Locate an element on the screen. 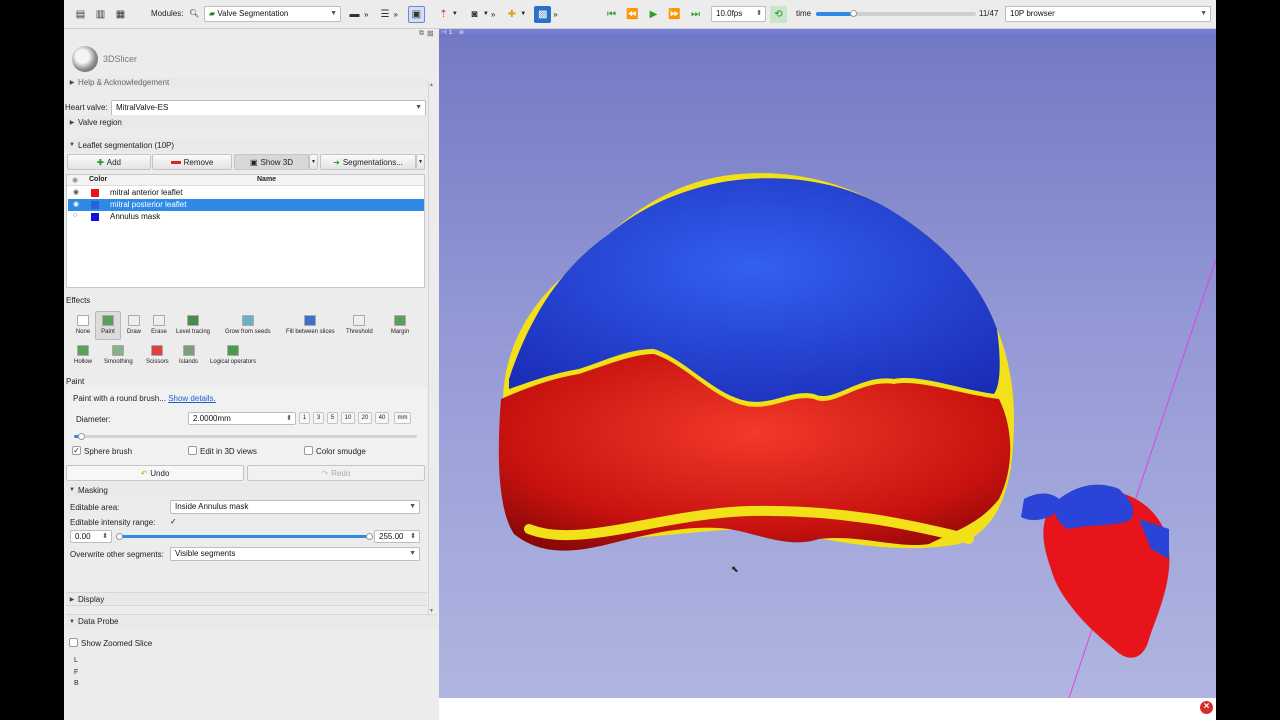  time-slider-handle is located at coordinates (853, 13).